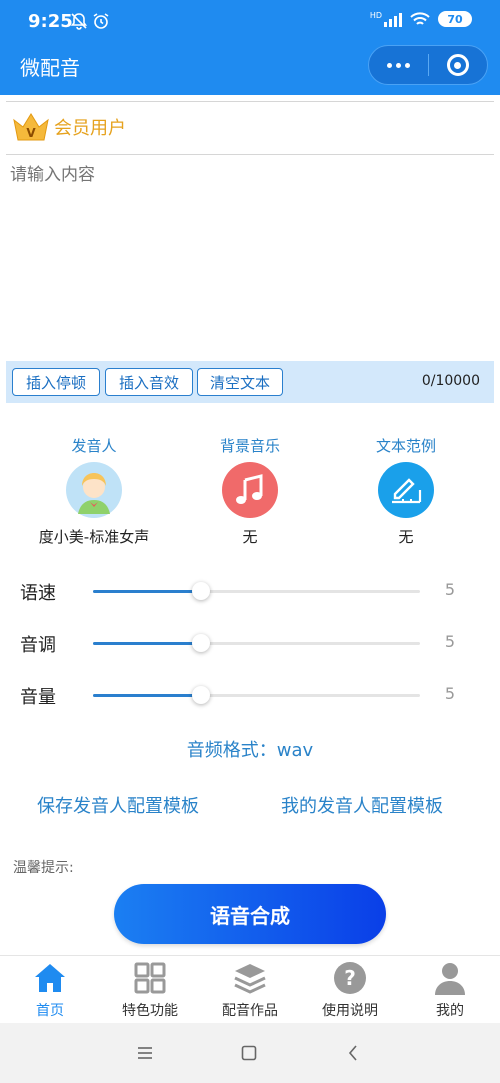  I want to click on save-template-link: 保存发音人配置模板, so click(118, 805).